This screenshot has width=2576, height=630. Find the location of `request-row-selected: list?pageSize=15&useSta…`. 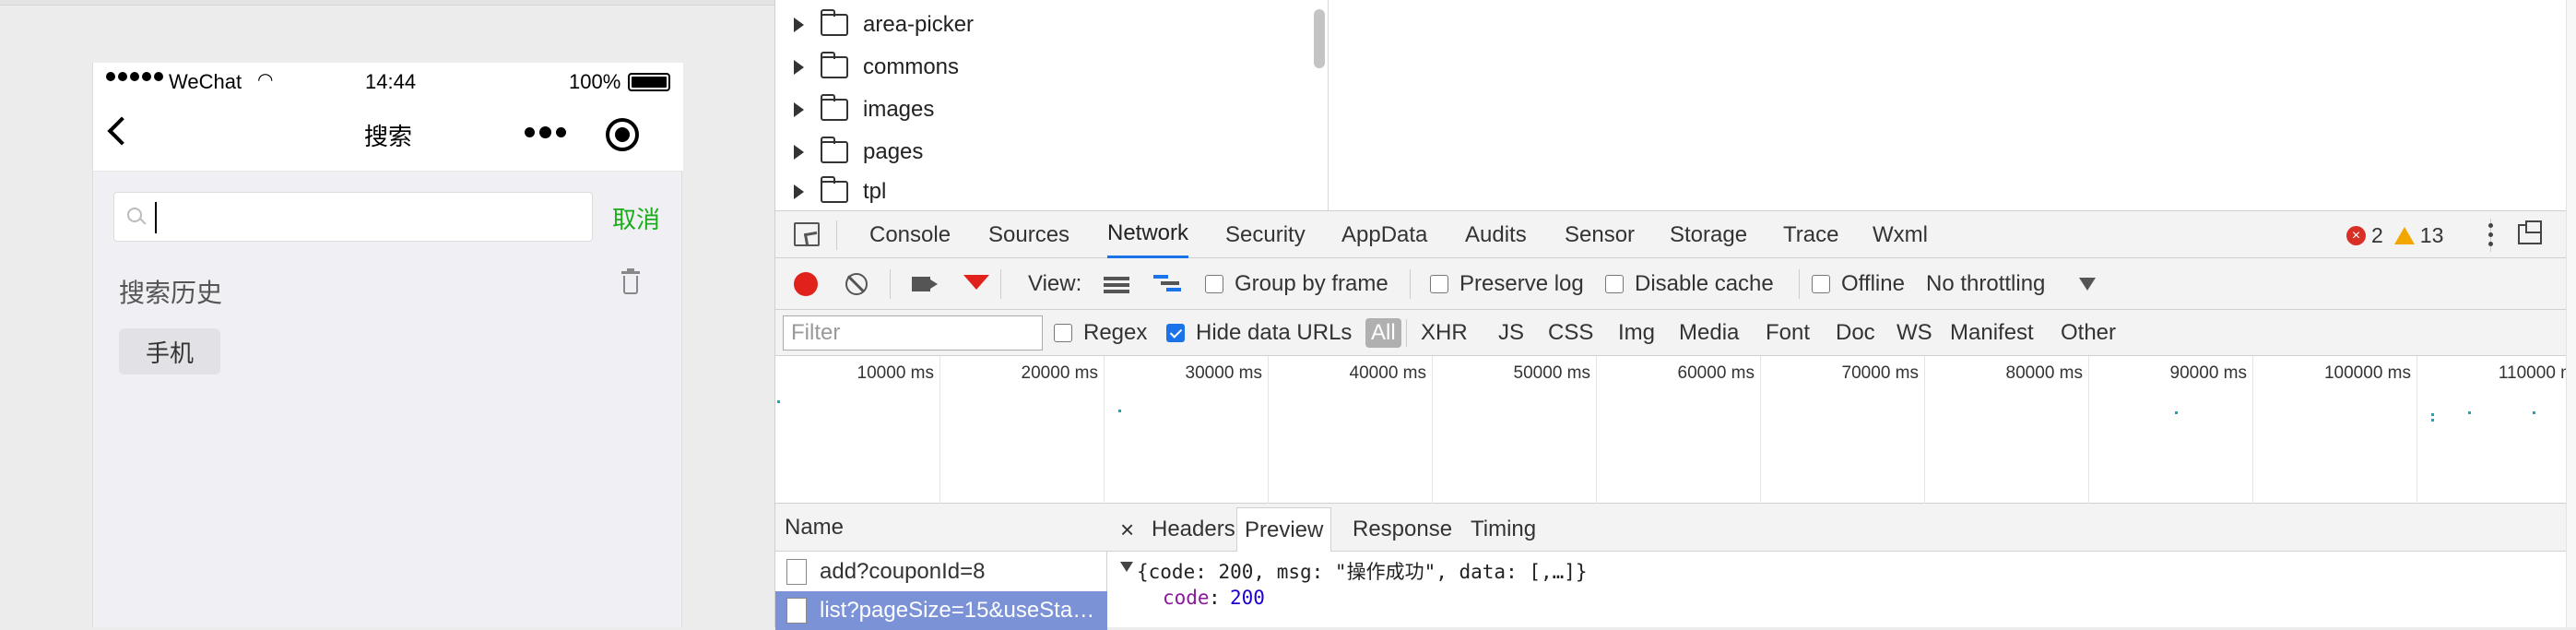

request-row-selected: list?pageSize=15&useSta… is located at coordinates (941, 610).